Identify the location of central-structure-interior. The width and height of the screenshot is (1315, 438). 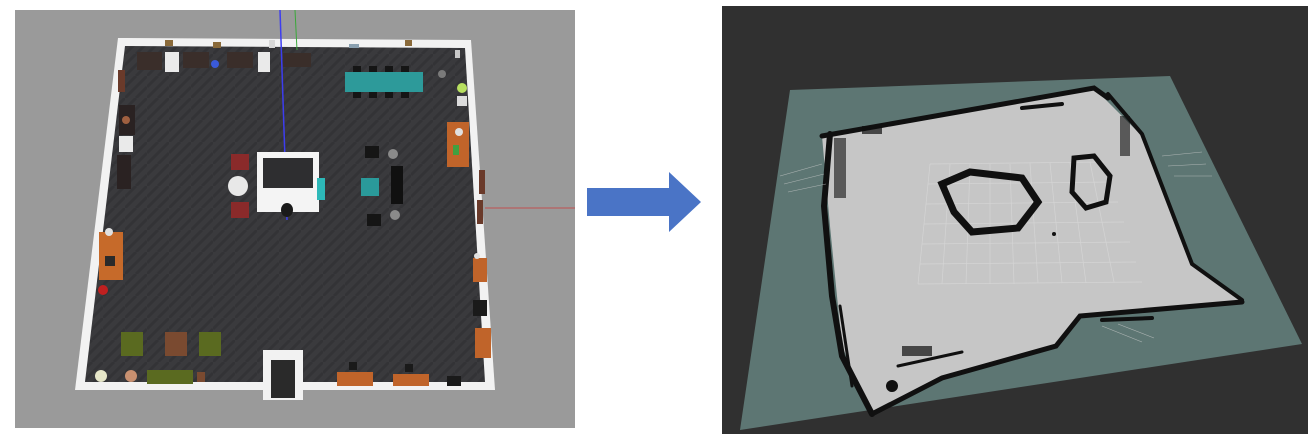
(288, 173).